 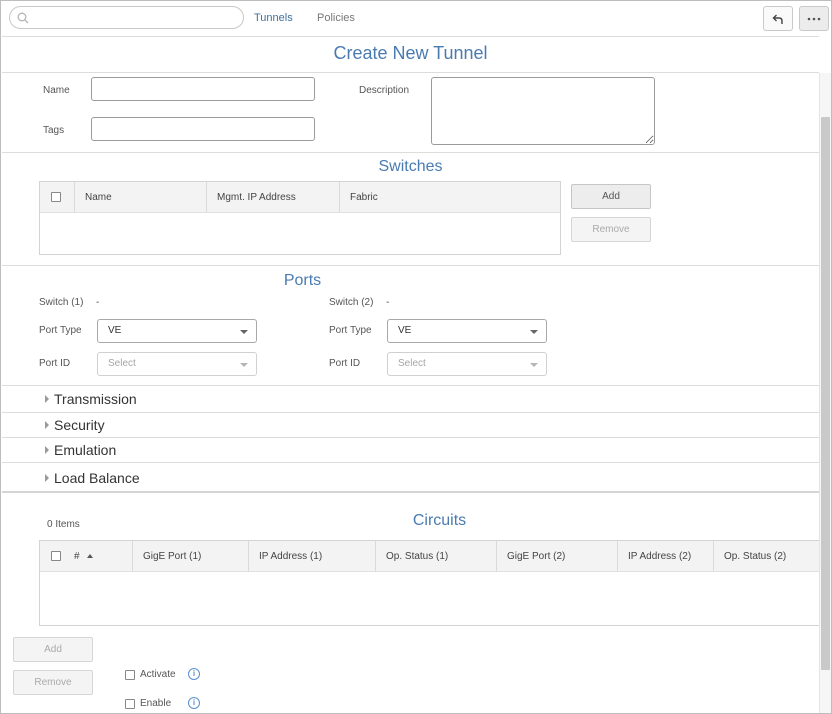 I want to click on port-type2-label: Port Type, so click(x=350, y=330).